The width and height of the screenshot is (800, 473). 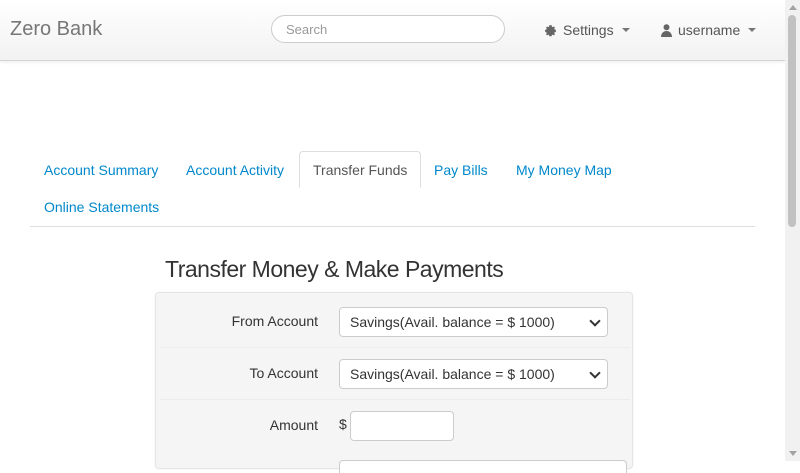 I want to click on to-account-value: Savings(Avail. balance = $ 1000), so click(x=452, y=374).